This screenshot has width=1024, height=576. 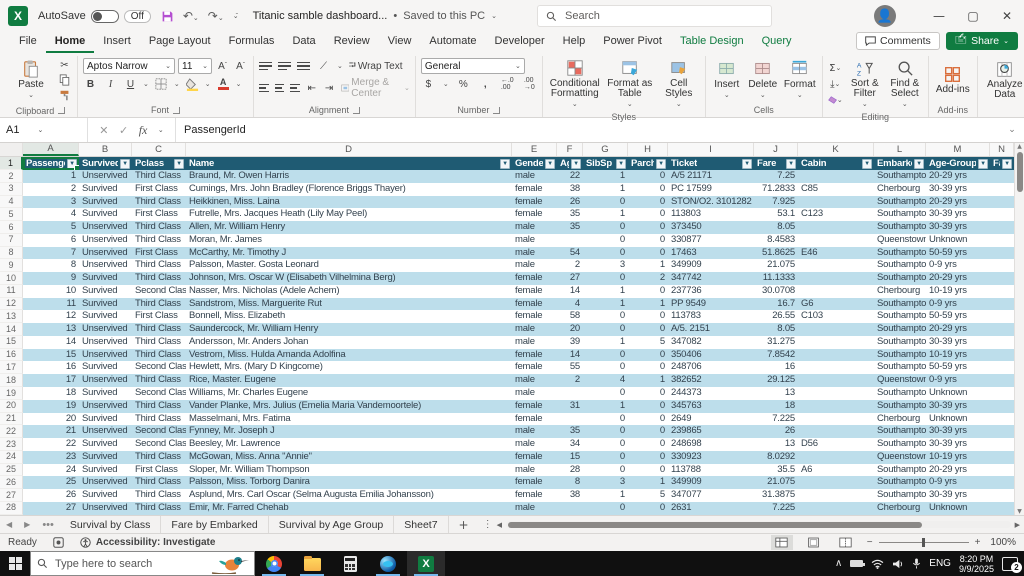 I want to click on formula-input: PassengerId, so click(x=588, y=130).